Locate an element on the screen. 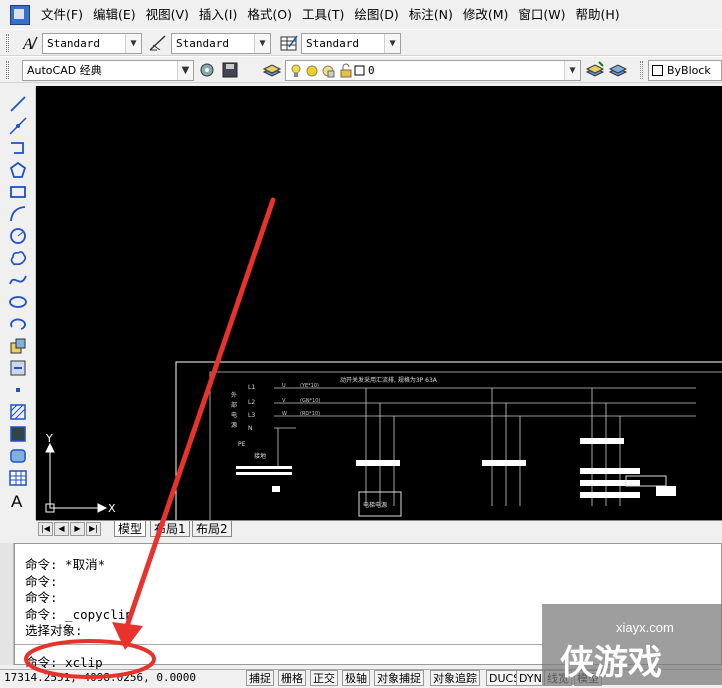 This screenshot has height=688, width=722. last-tab-icon: ▶| is located at coordinates (93, 529).